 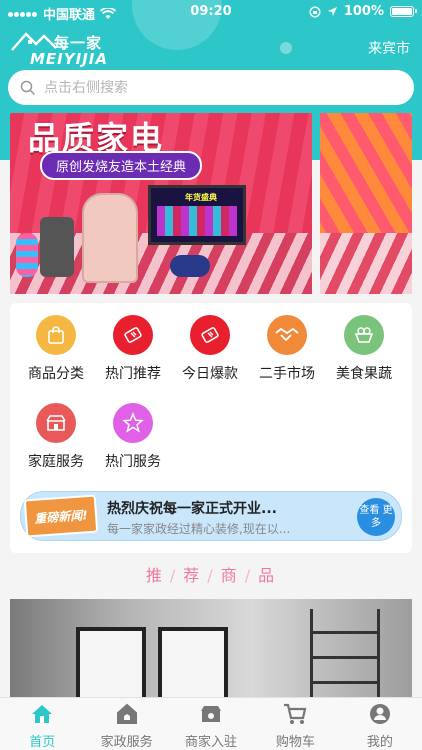 I want to click on search-icon, so click(x=28, y=87).